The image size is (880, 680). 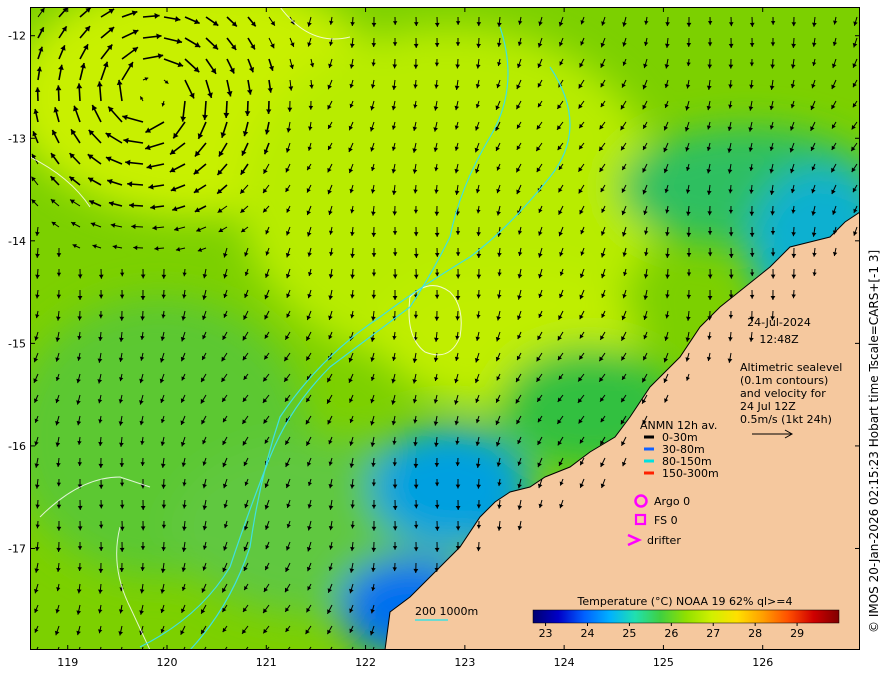 I want to click on description-line-4: 24 Jul 12Z, so click(x=768, y=406).